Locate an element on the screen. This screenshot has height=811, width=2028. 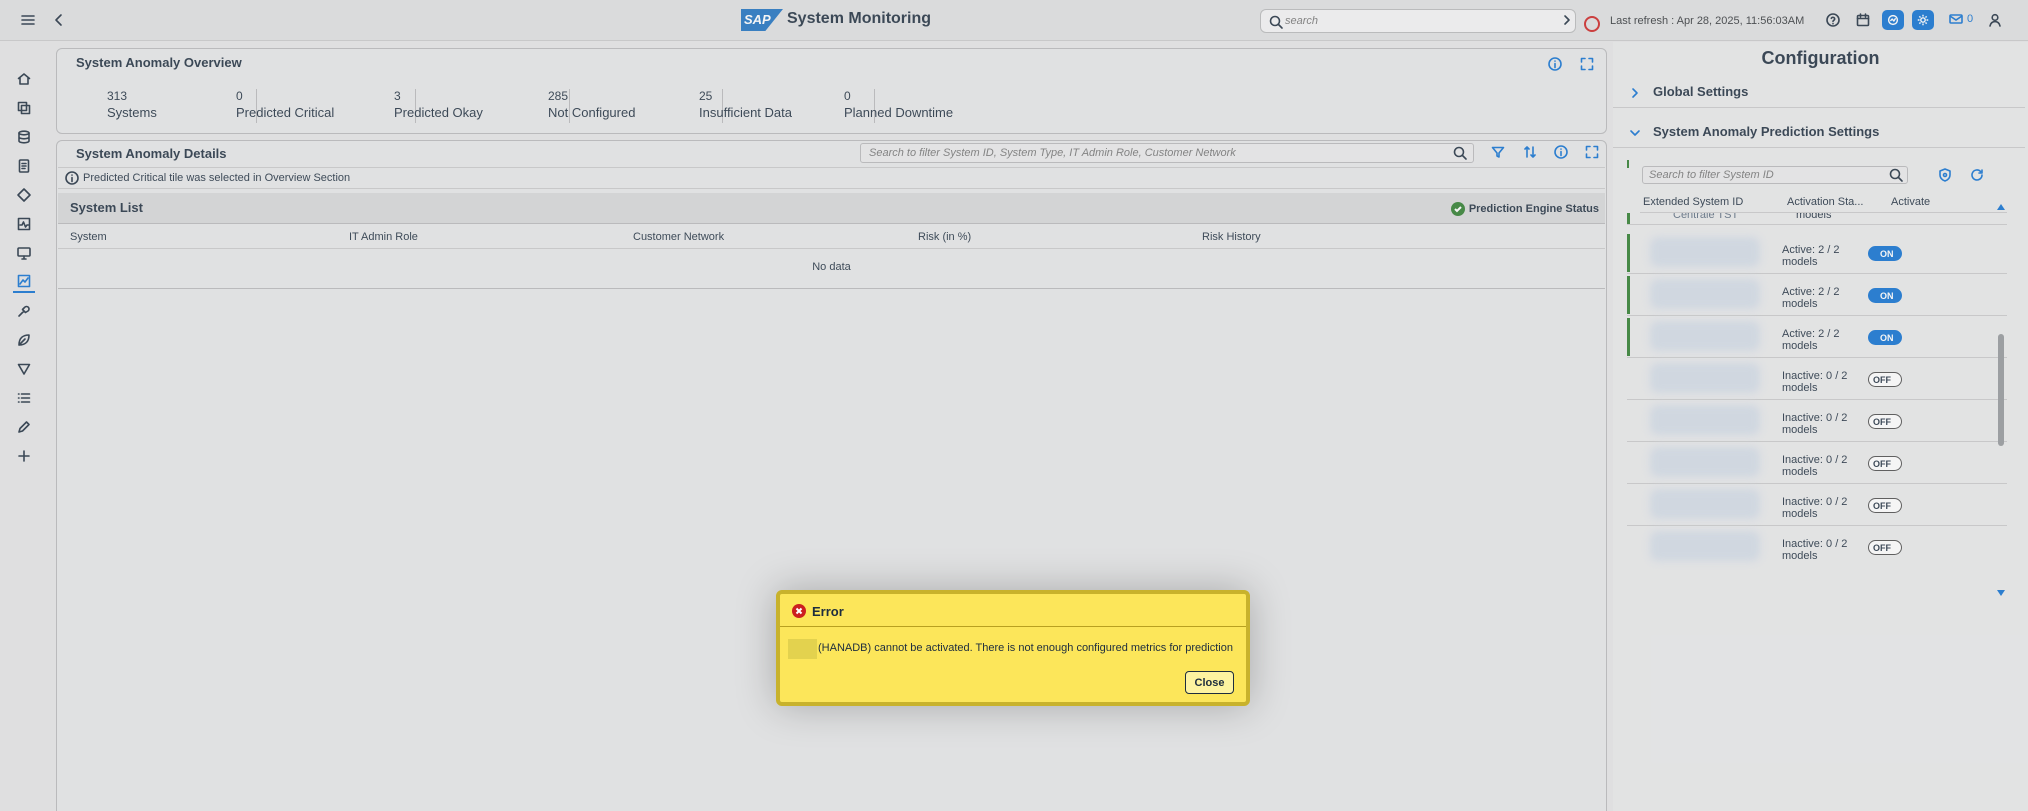
redacted-system-name is located at coordinates (802, 649).